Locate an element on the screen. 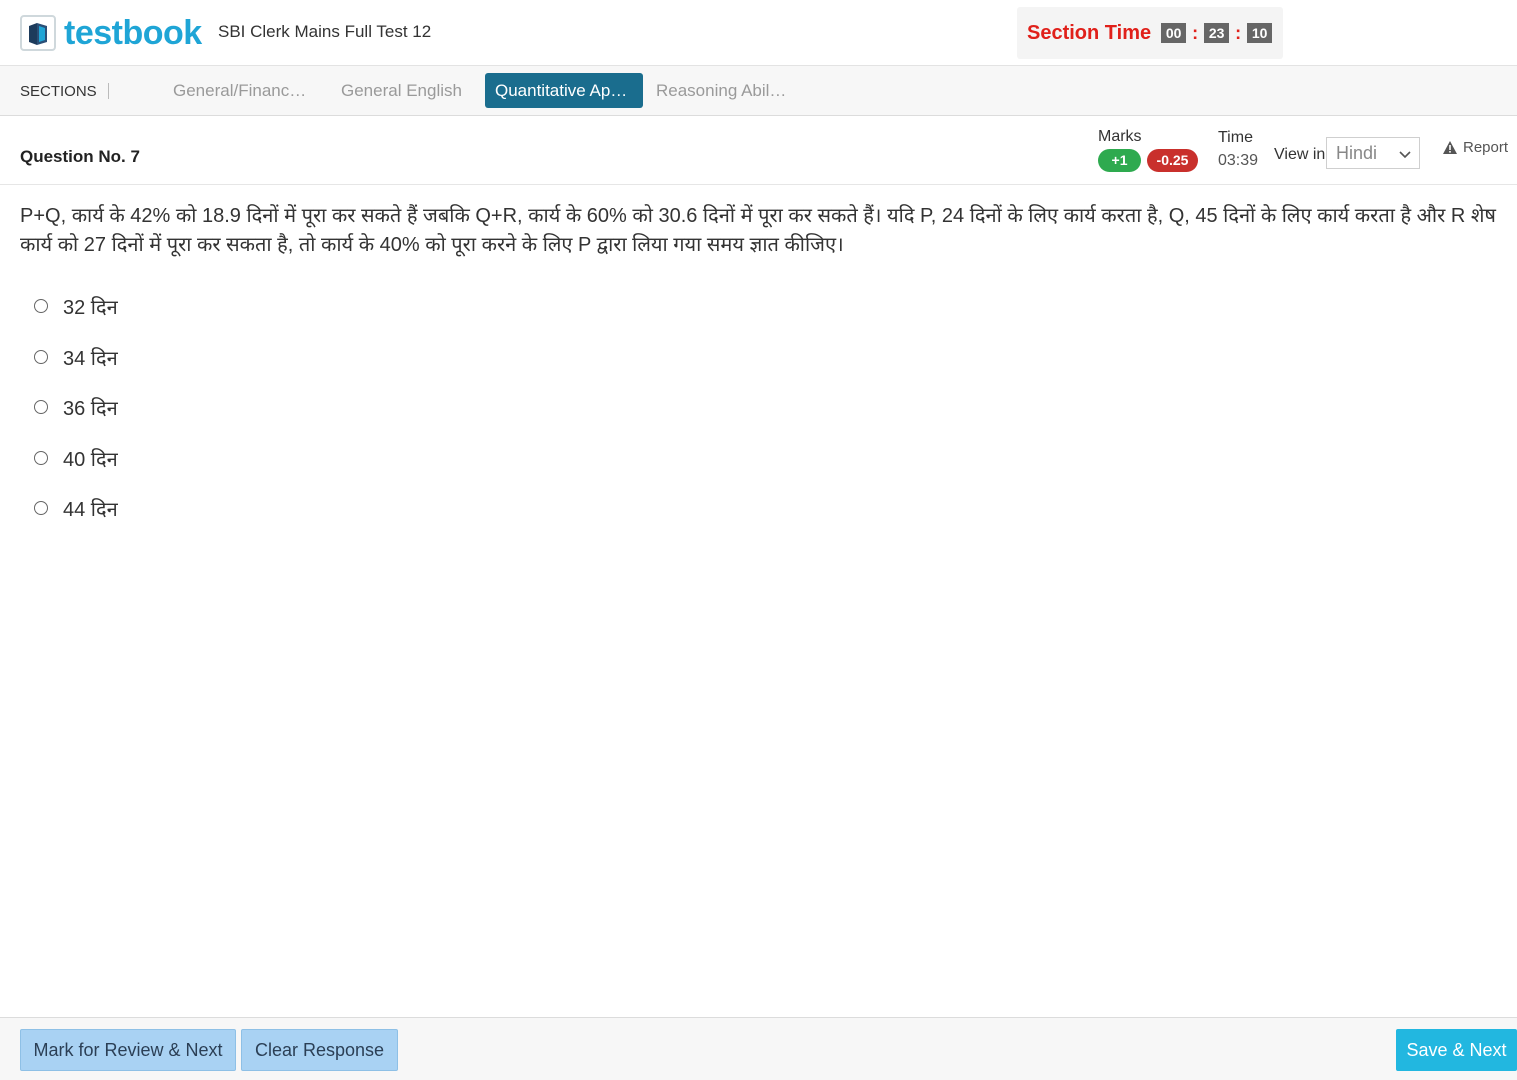 This screenshot has width=1517, height=1080. testbook-logo-icon is located at coordinates (38, 33).